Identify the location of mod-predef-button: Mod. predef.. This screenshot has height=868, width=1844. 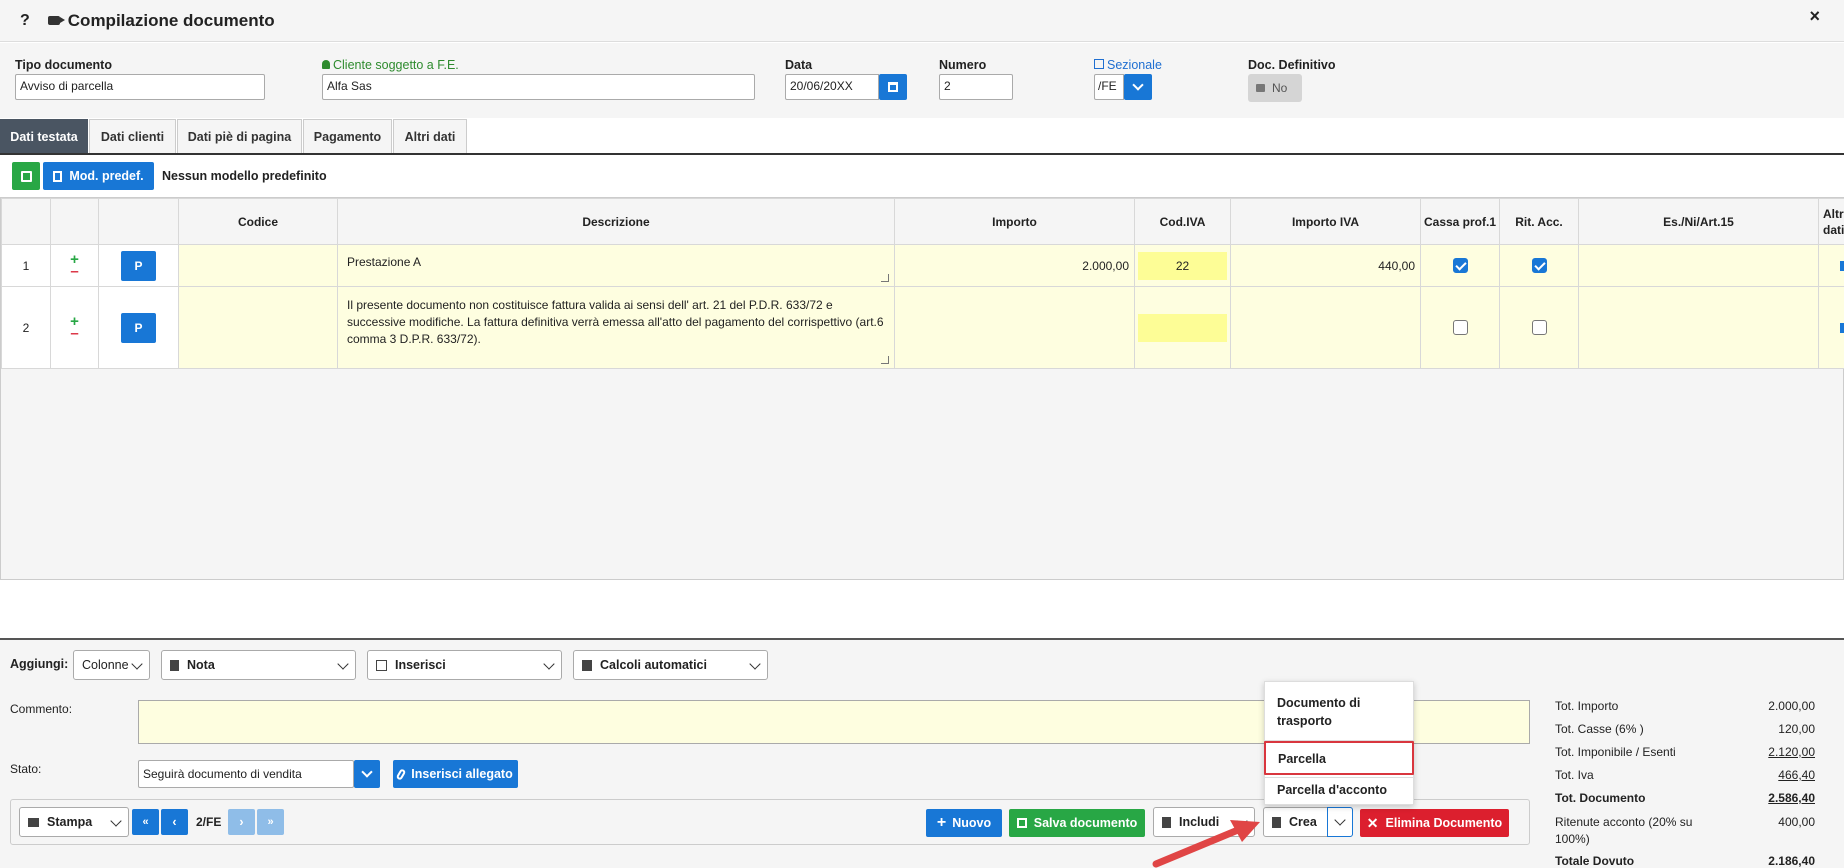
(98, 176).